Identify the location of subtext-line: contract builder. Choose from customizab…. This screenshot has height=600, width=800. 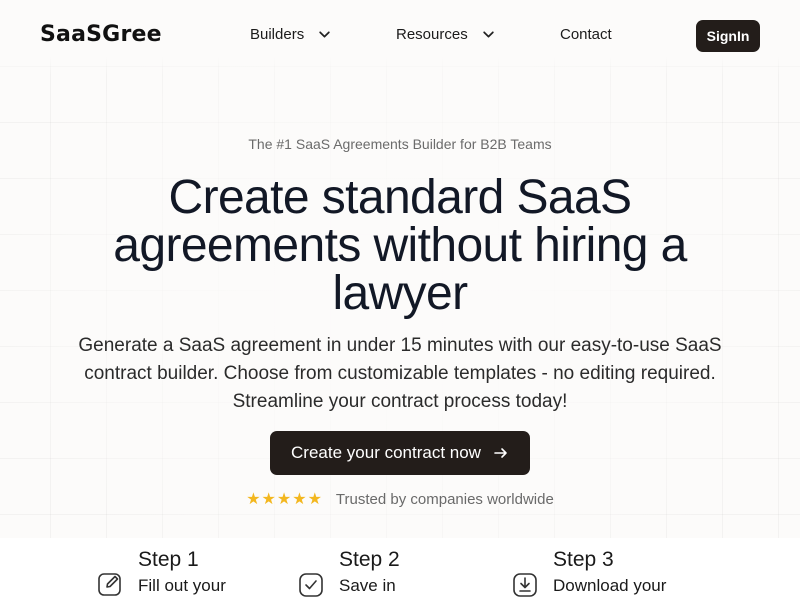
(400, 373).